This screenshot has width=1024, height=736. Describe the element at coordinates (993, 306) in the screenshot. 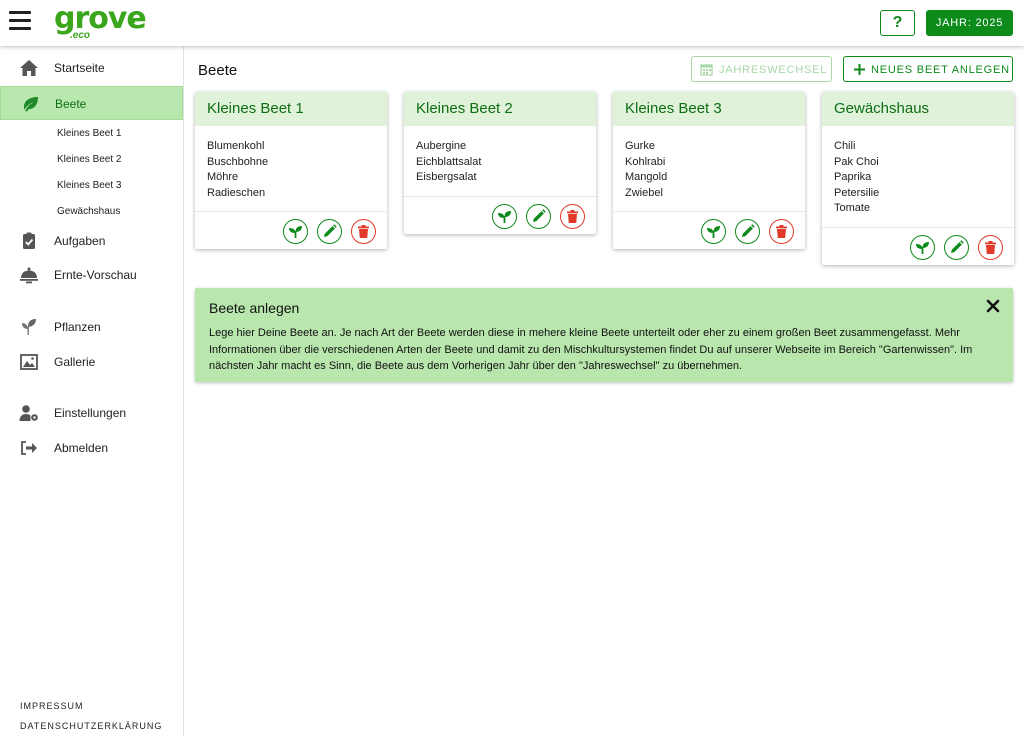

I see `close-icon` at that location.